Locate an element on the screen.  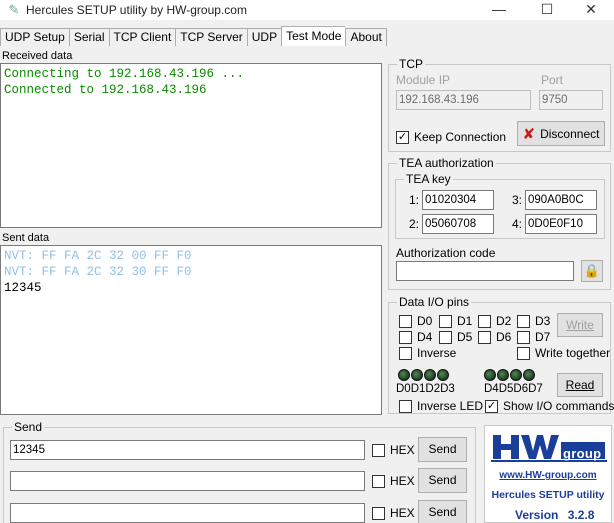
inverse-checkbox is located at coordinates (405, 353).